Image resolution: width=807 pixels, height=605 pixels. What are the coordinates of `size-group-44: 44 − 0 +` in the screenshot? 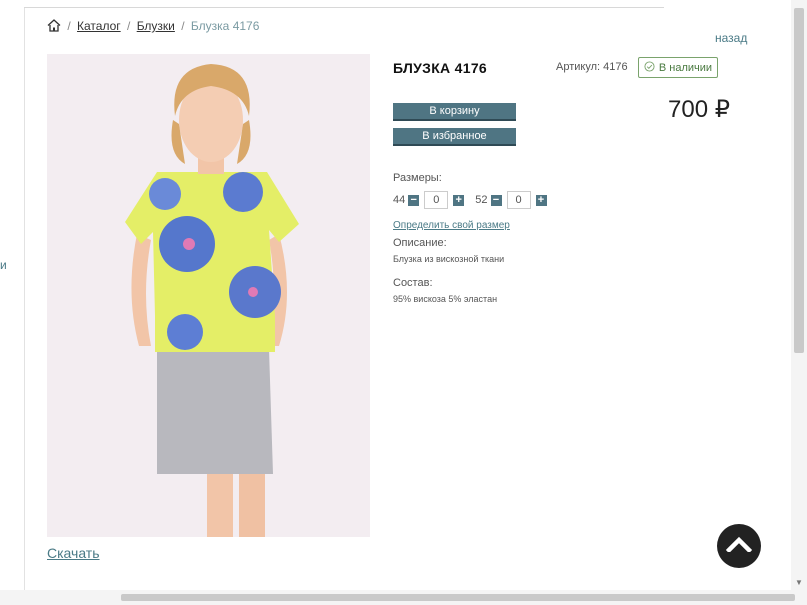 It's located at (429, 200).